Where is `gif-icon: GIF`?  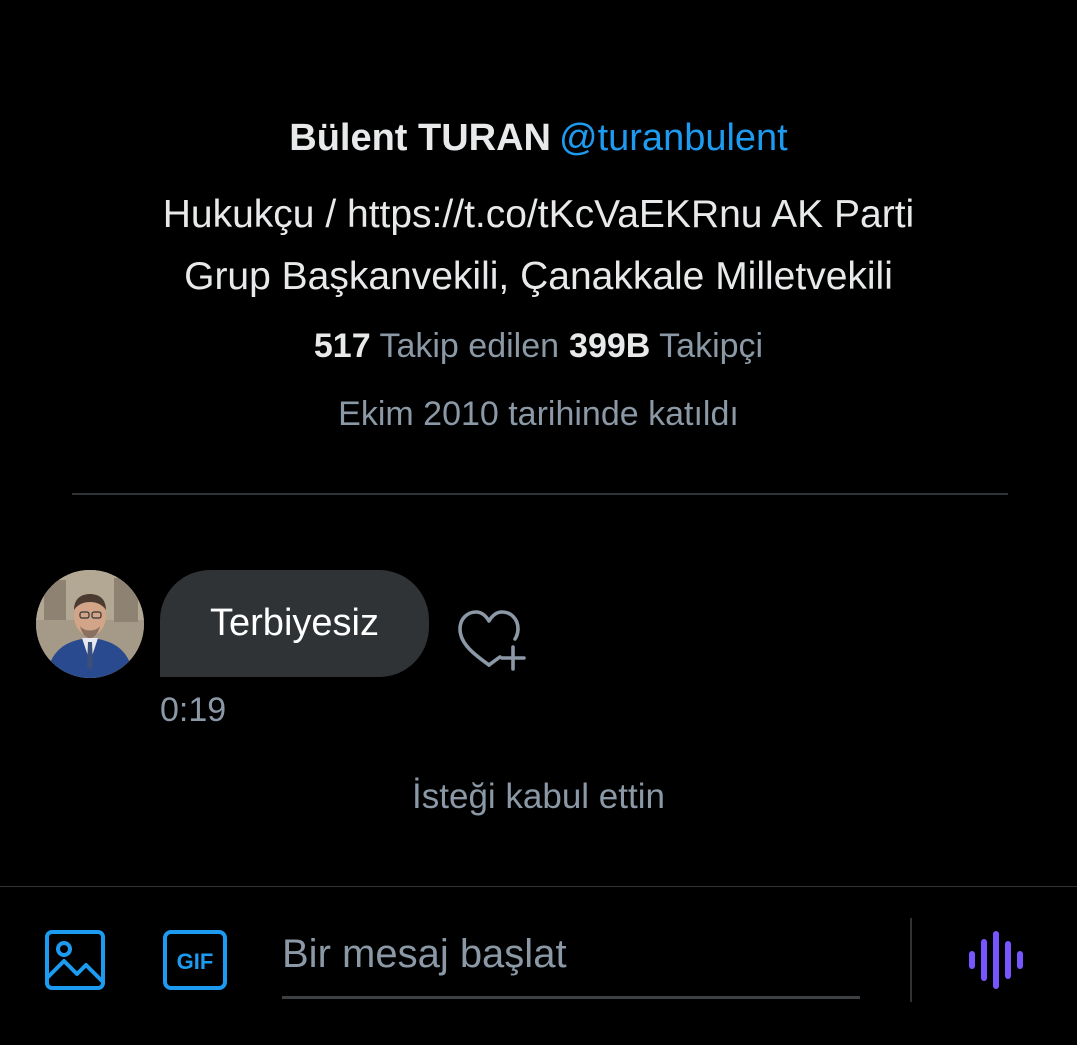
gif-icon: GIF is located at coordinates (195, 960).